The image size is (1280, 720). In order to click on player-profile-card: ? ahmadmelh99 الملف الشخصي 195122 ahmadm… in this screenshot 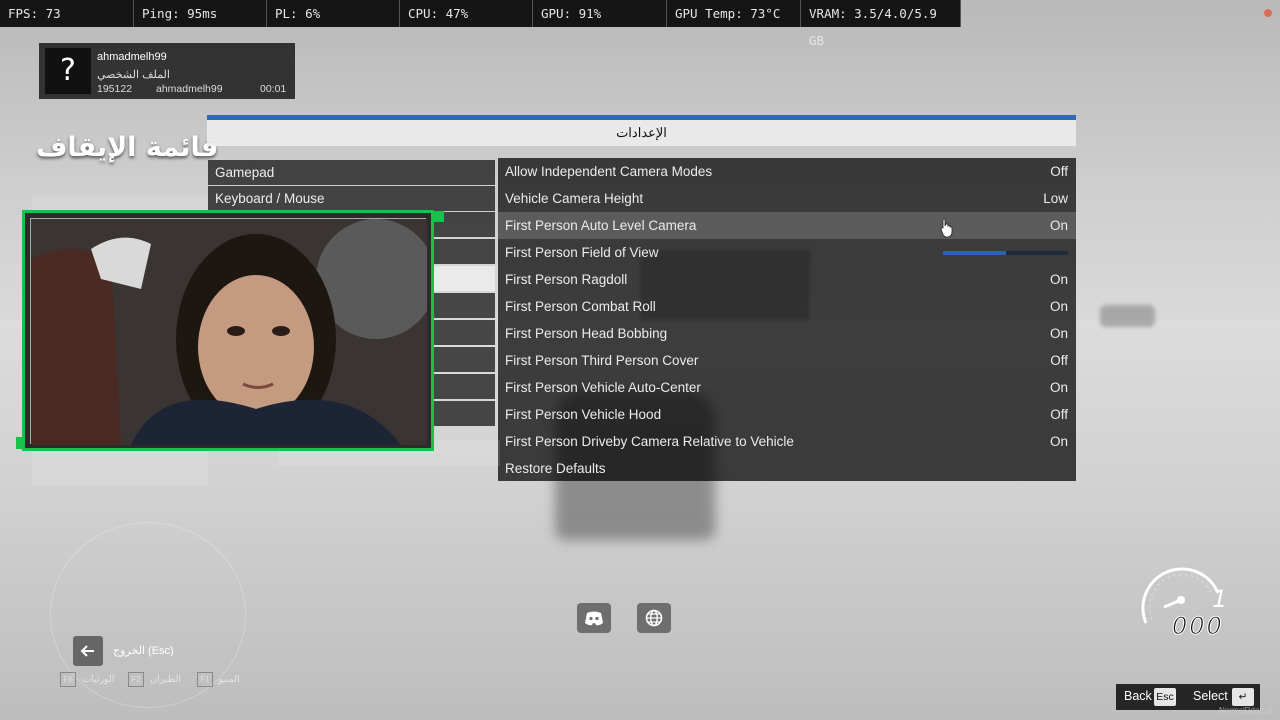, I will do `click(167, 71)`.